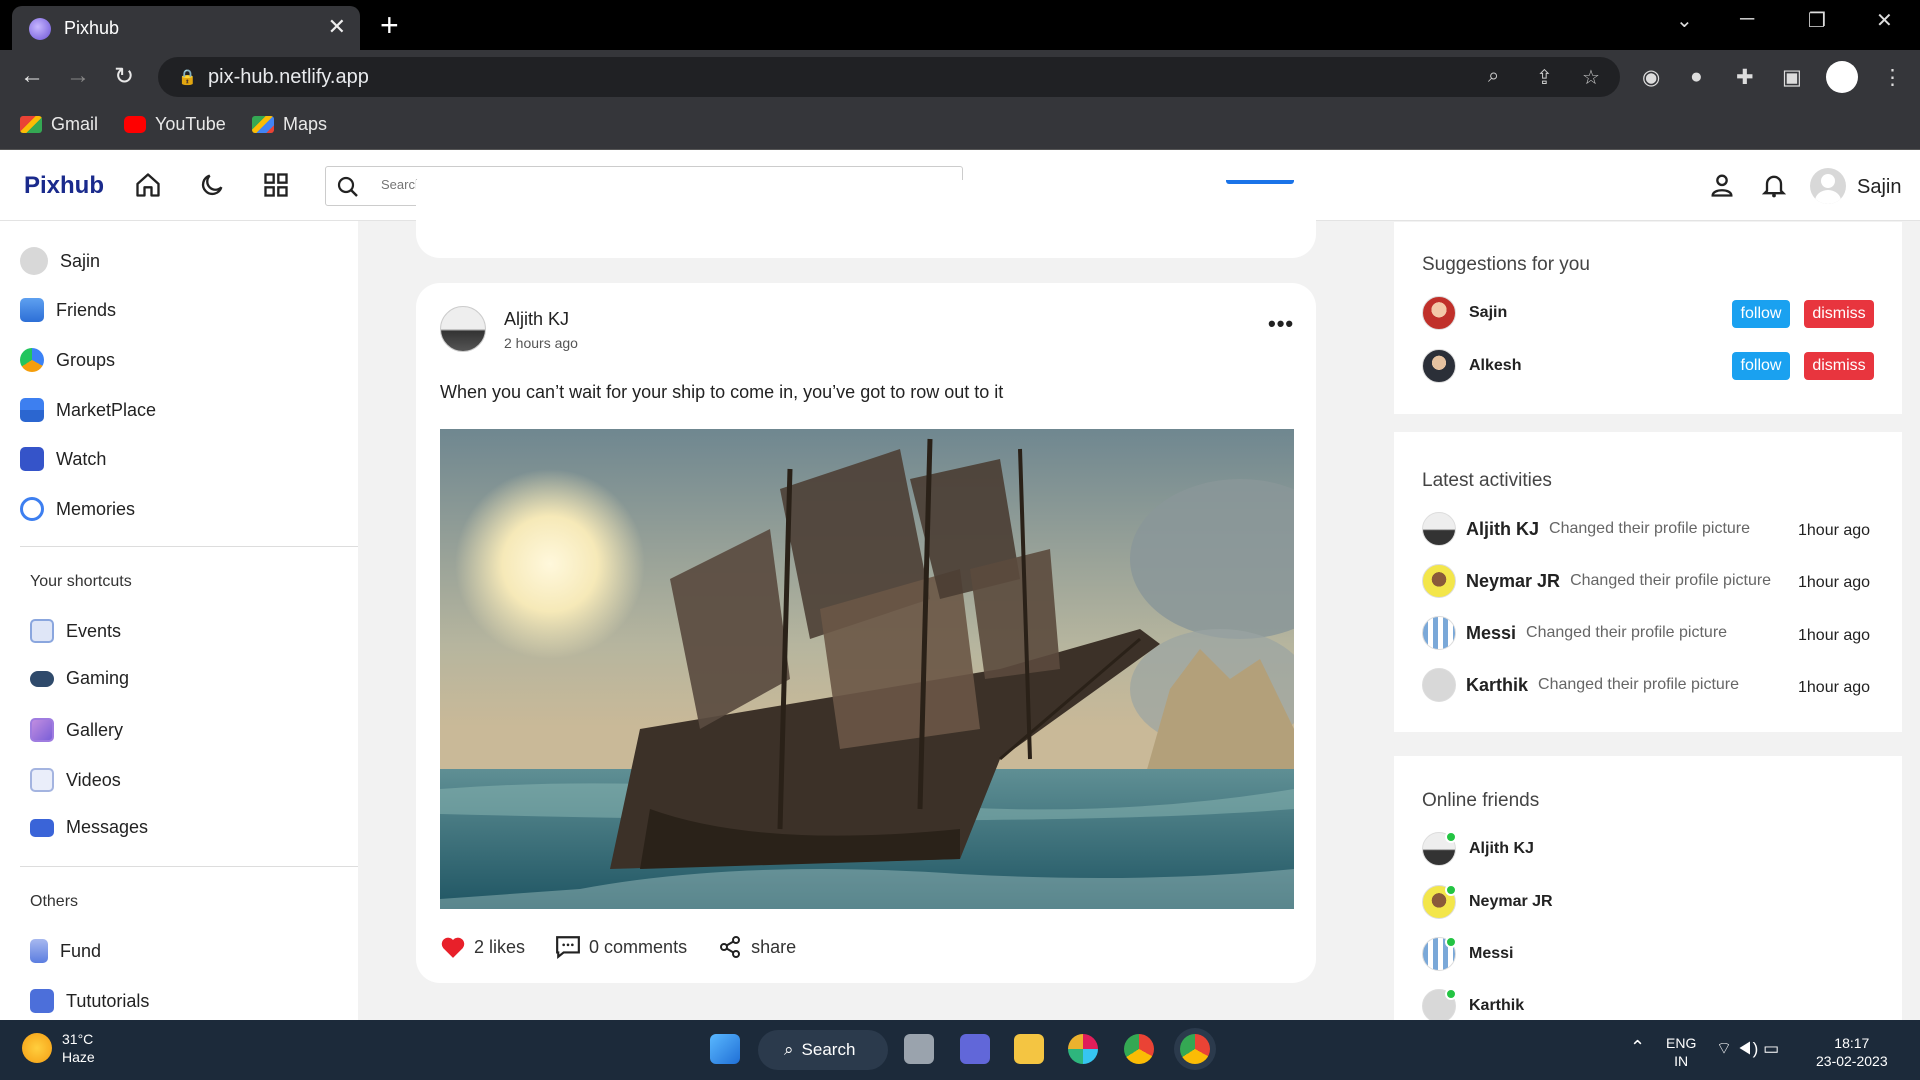  Describe the element at coordinates (1637, 1047) in the screenshot. I see `show-hidden-icons-icon: ⌃` at that location.